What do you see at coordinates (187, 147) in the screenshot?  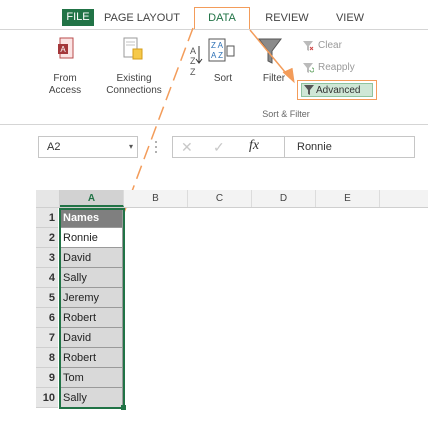 I see `cancel-icon: ✕` at bounding box center [187, 147].